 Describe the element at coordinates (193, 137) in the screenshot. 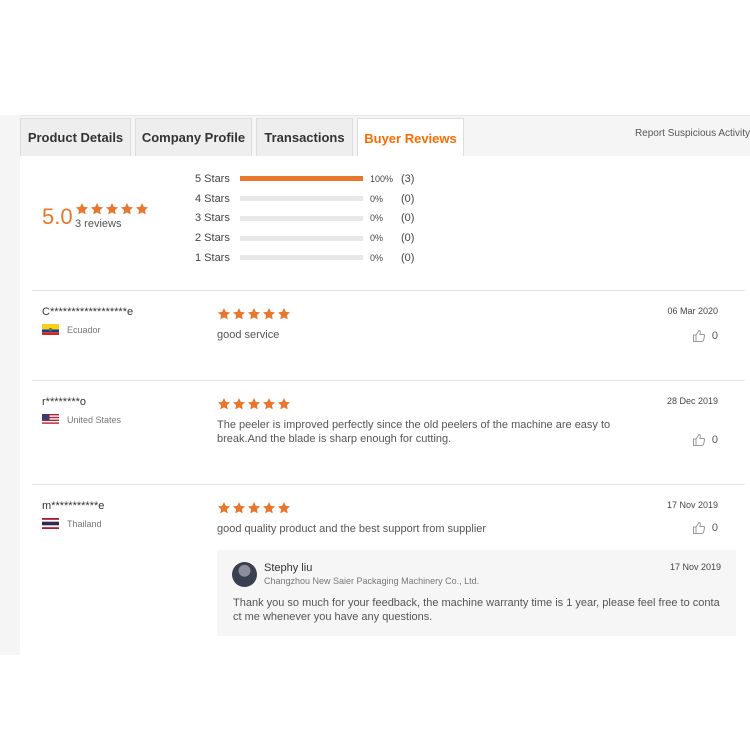

I see `tab-company-profile: Company Profile` at that location.